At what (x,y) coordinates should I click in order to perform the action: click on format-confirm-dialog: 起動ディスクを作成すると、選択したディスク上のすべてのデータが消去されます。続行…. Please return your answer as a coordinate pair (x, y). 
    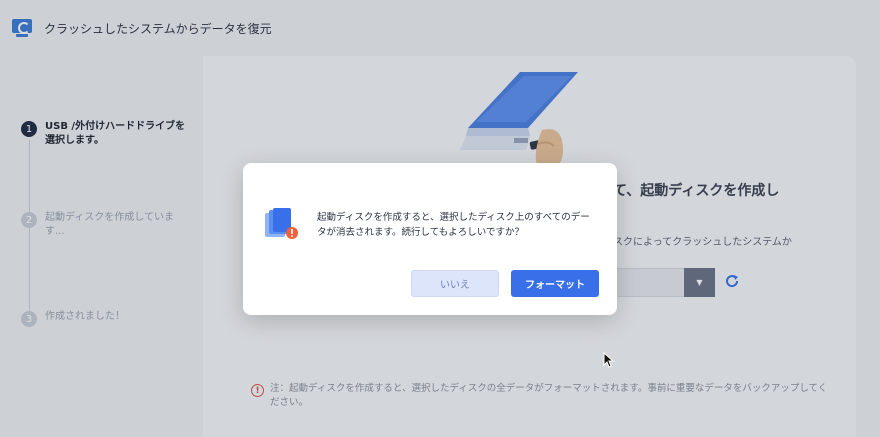
    Looking at the image, I should click on (430, 239).